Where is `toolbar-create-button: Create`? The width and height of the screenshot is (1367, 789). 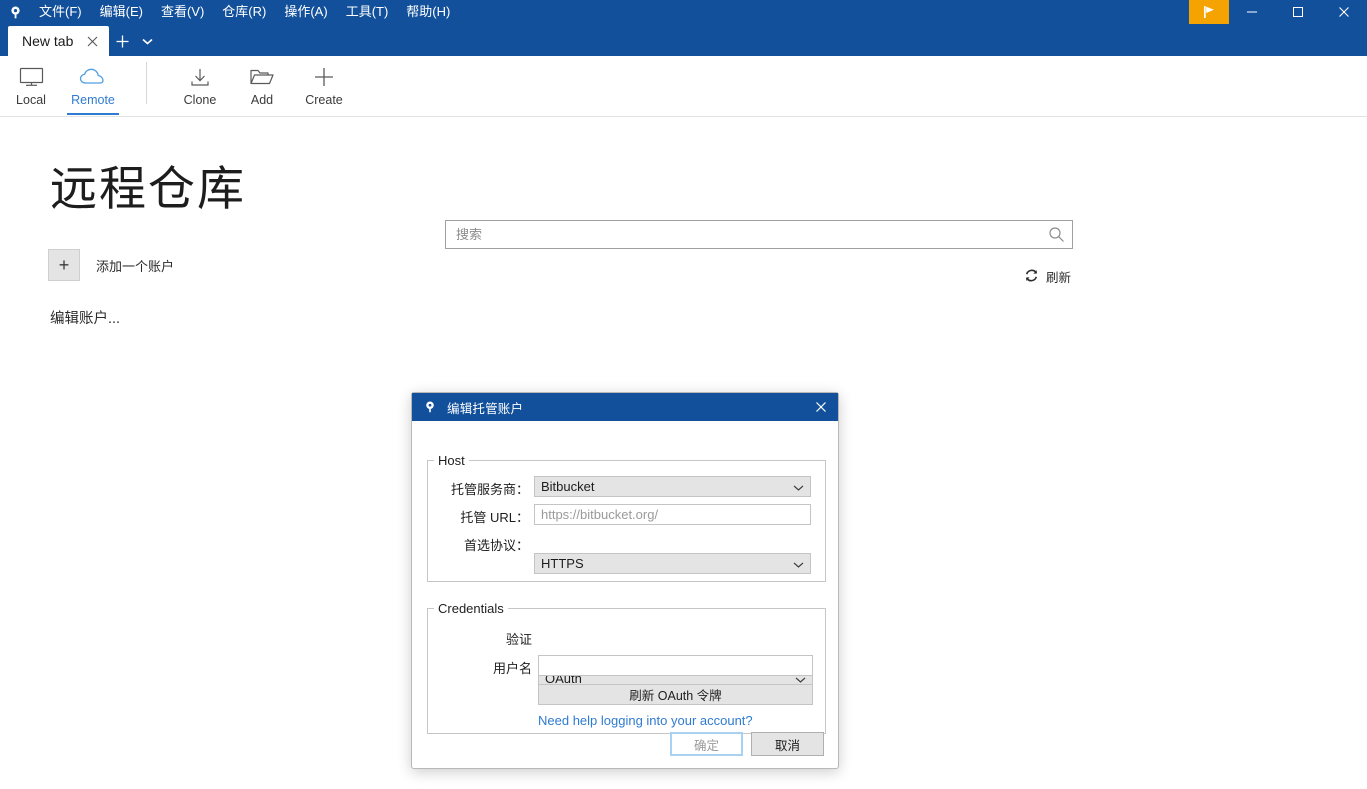
toolbar-create-button: Create is located at coordinates (324, 85).